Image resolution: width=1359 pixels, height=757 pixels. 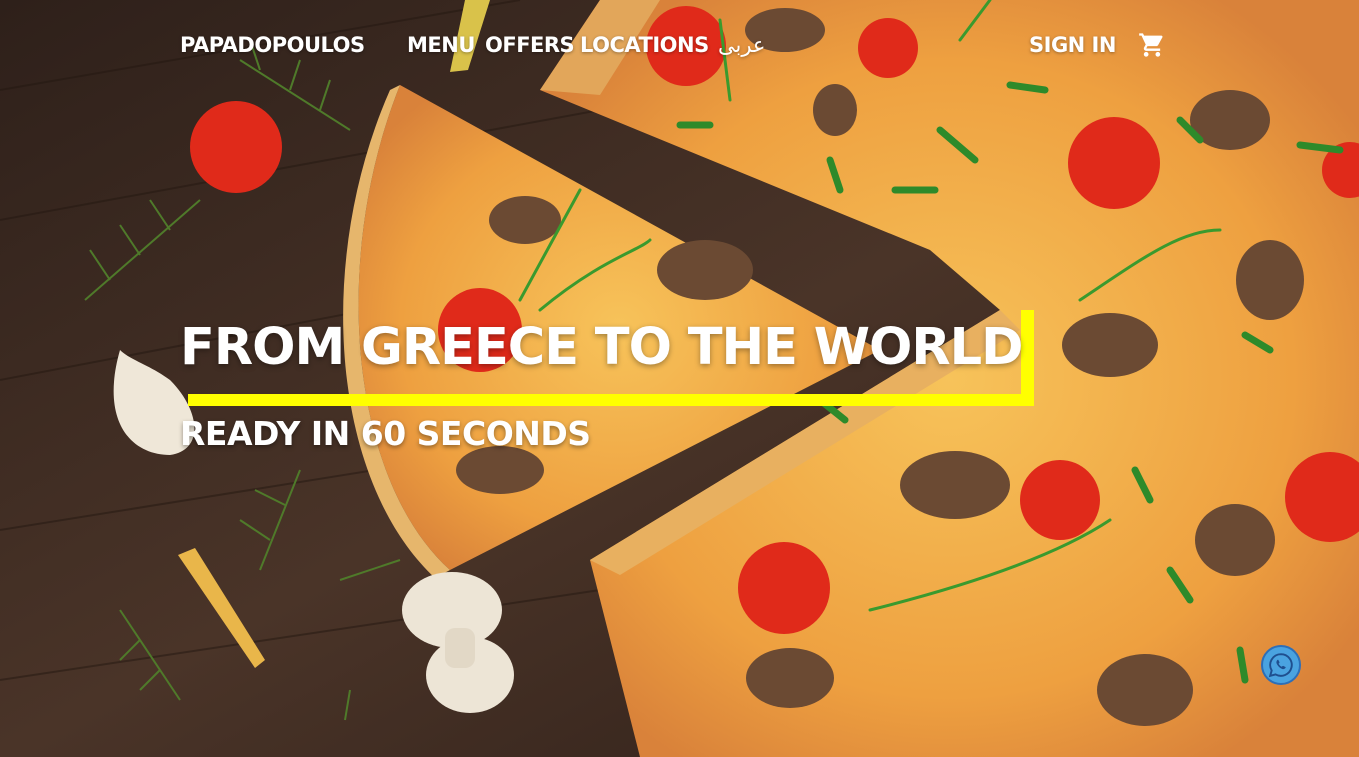 I want to click on language-toggle-link: عربى, so click(x=742, y=45).